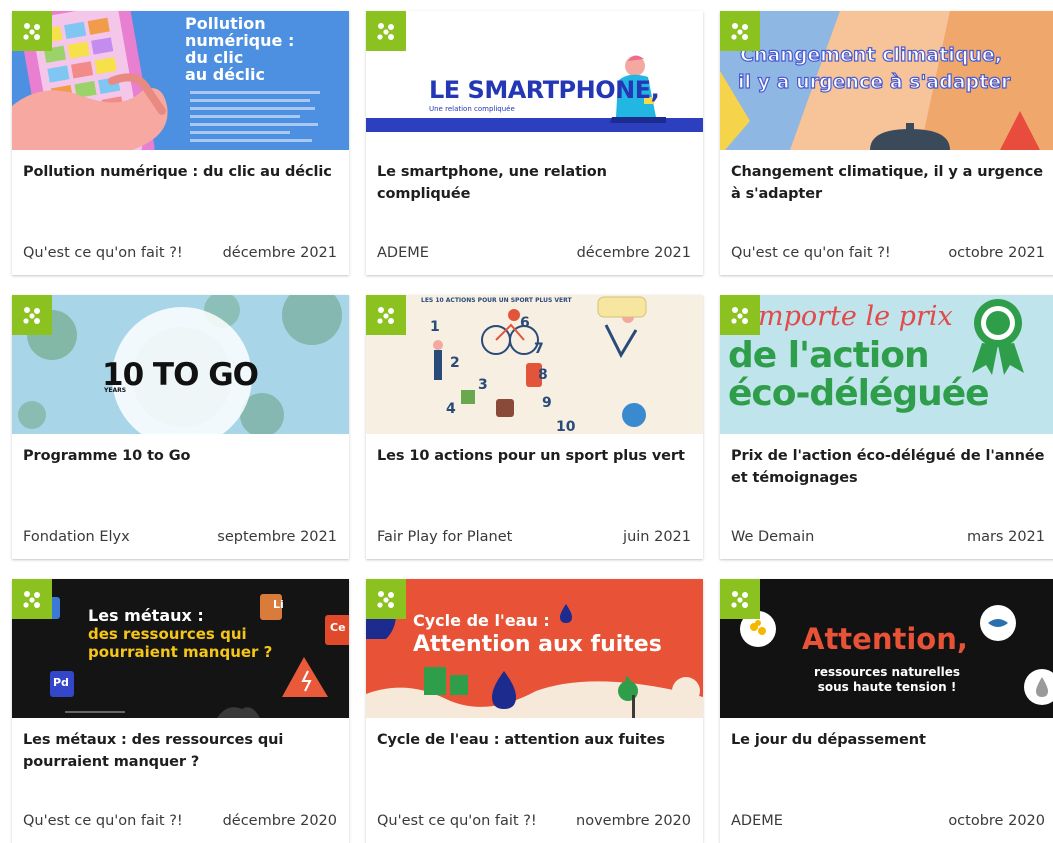 The height and width of the screenshot is (843, 1053). Describe the element at coordinates (76, 537) in the screenshot. I see `card-source: Fondation Elyx` at that location.